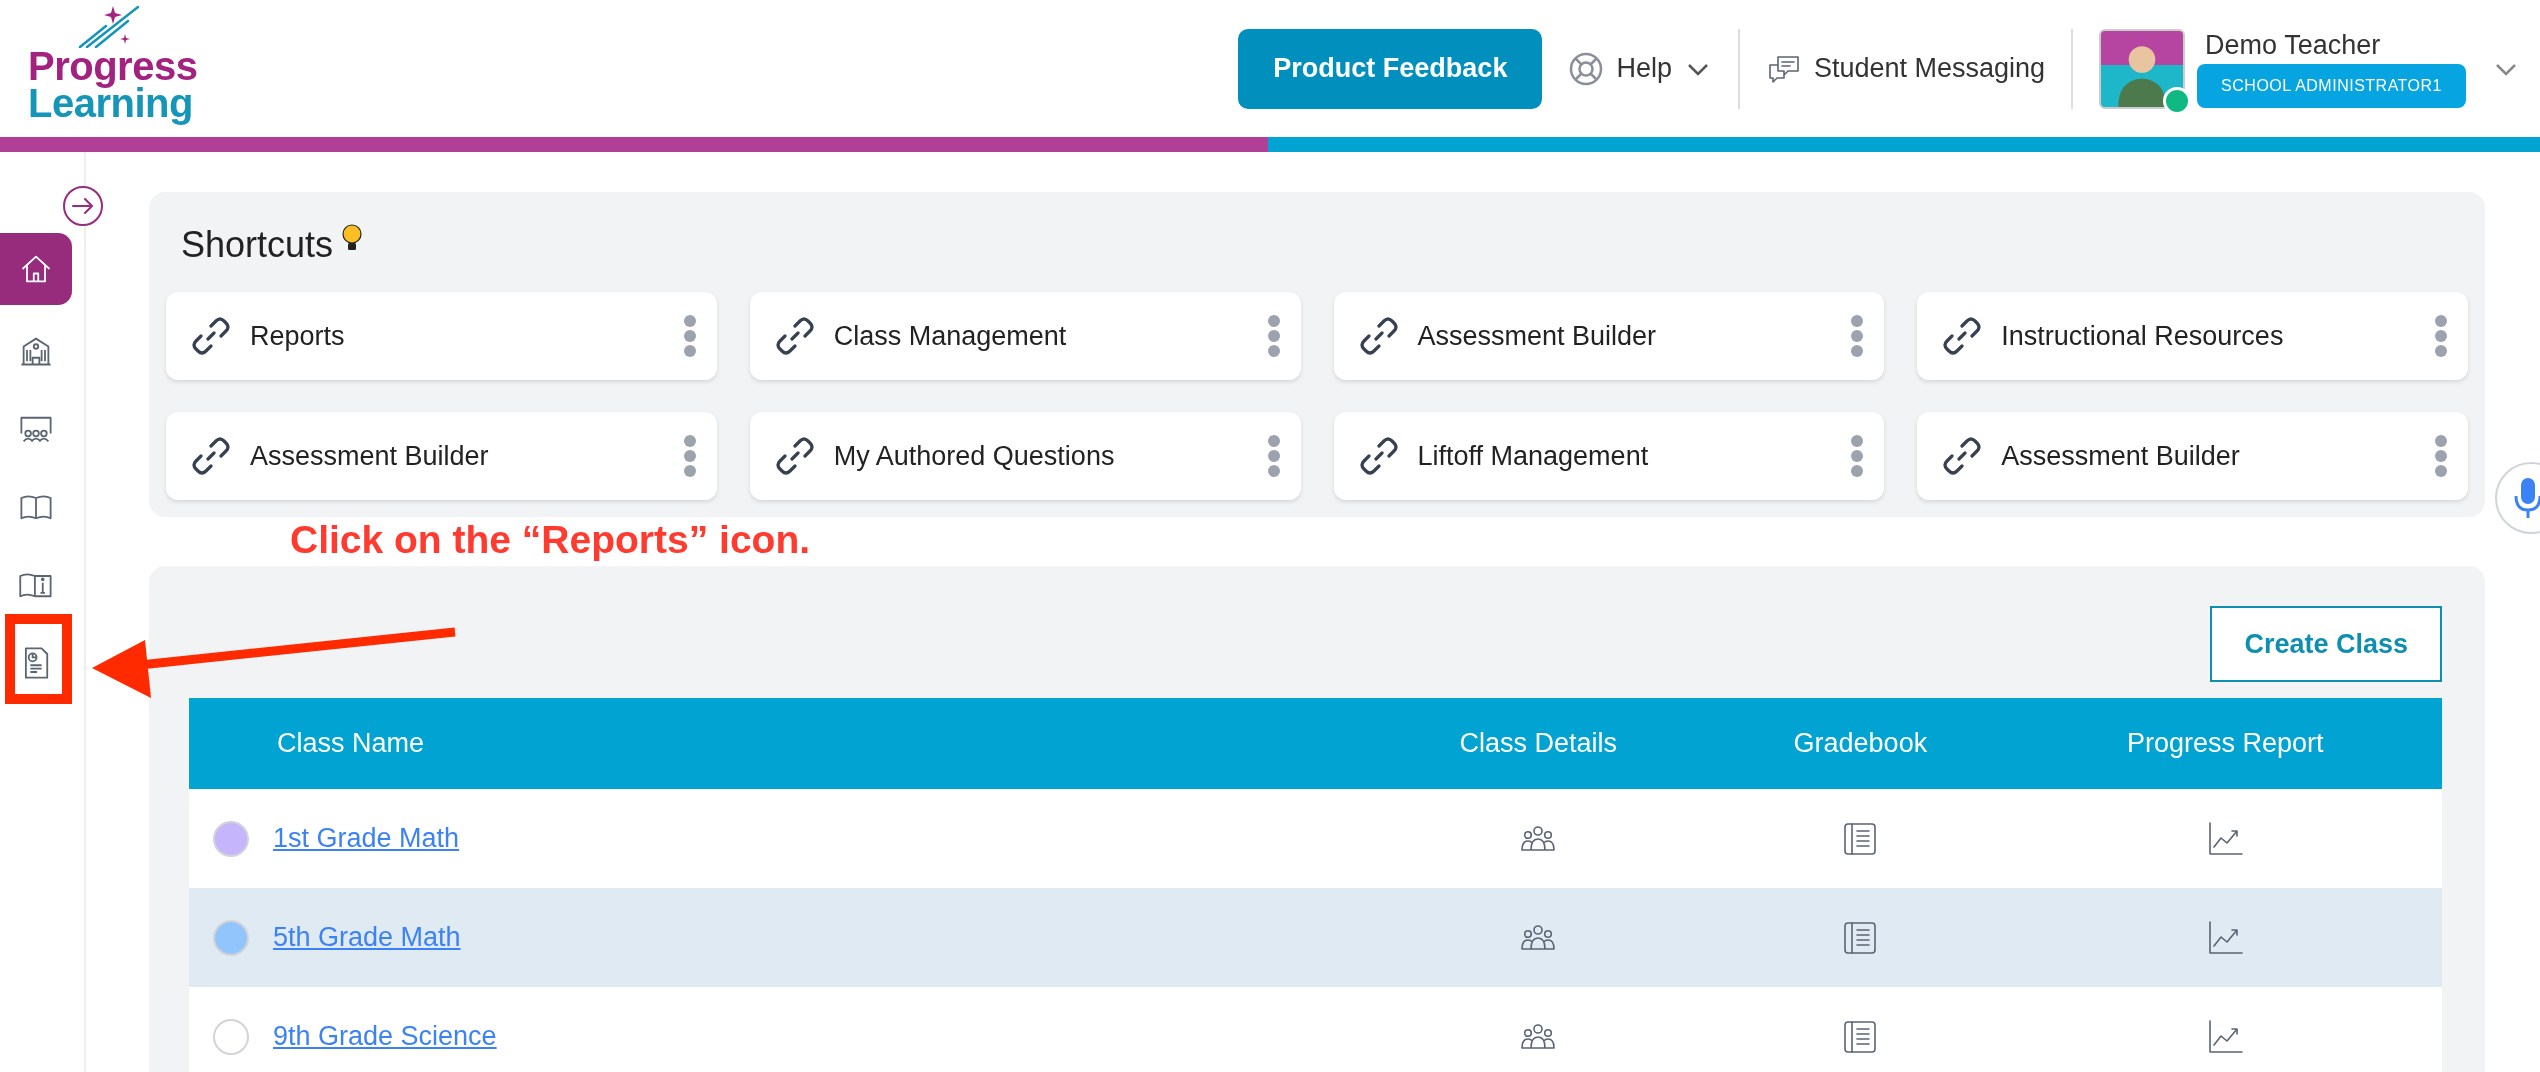 The width and height of the screenshot is (2540, 1072). Describe the element at coordinates (83, 206) in the screenshot. I see `arrow-circle-icon` at that location.